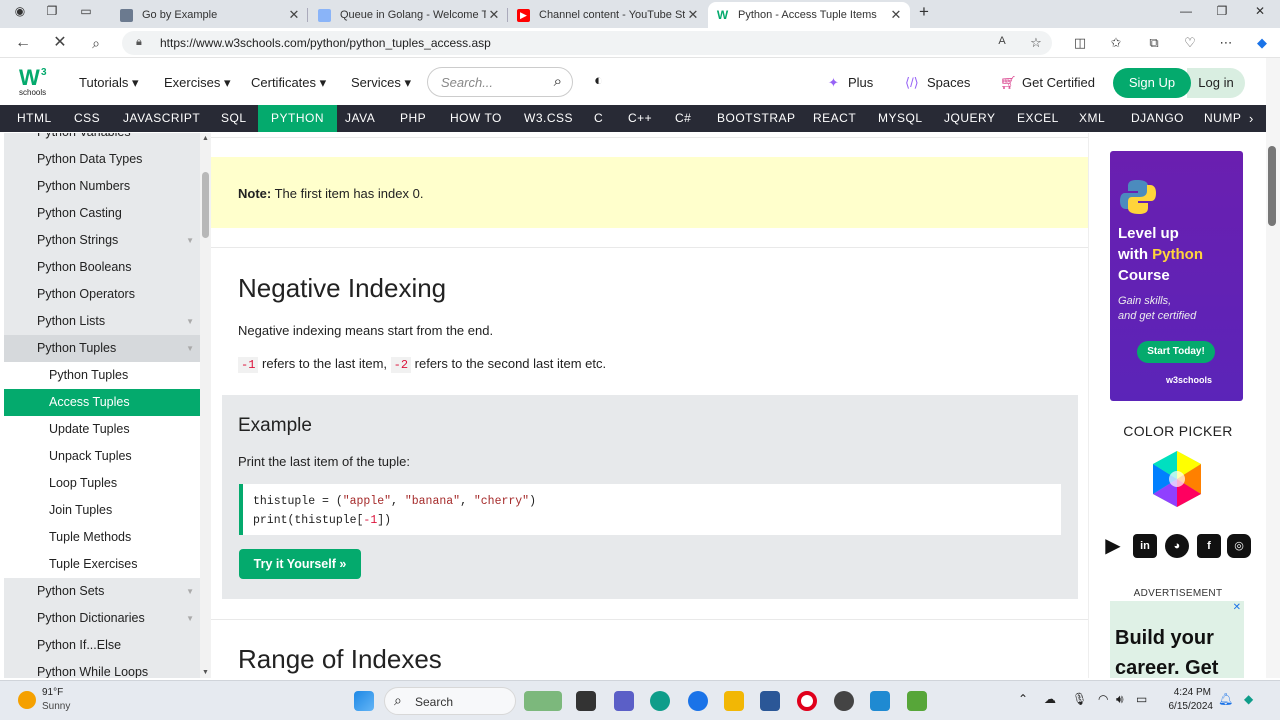 This screenshot has height=720, width=1280. I want to click on tab-youtube-studio: ▶ Channel content - YouTube Studi ✕, so click(608, 15).